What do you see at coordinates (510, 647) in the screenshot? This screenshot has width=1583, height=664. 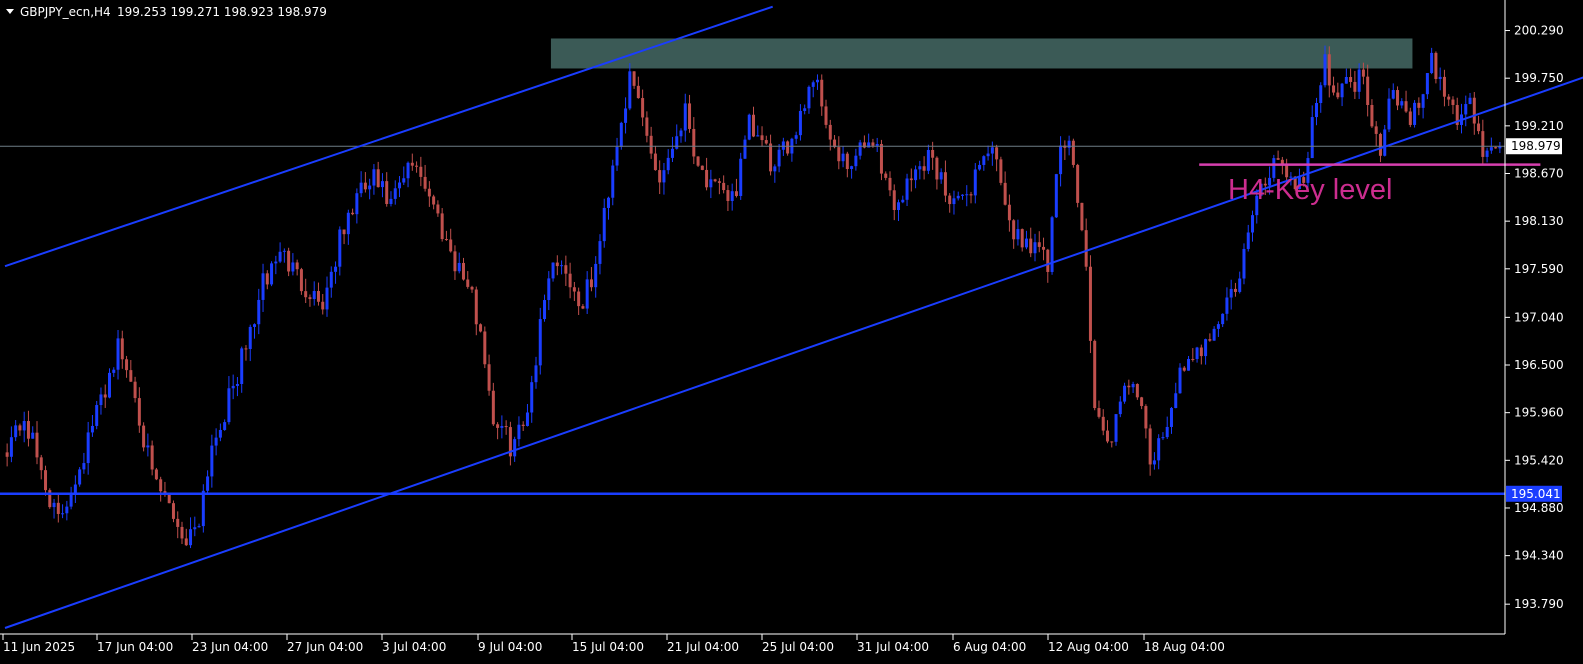 I see `time-tick-label: 9 Jul 04:00` at bounding box center [510, 647].